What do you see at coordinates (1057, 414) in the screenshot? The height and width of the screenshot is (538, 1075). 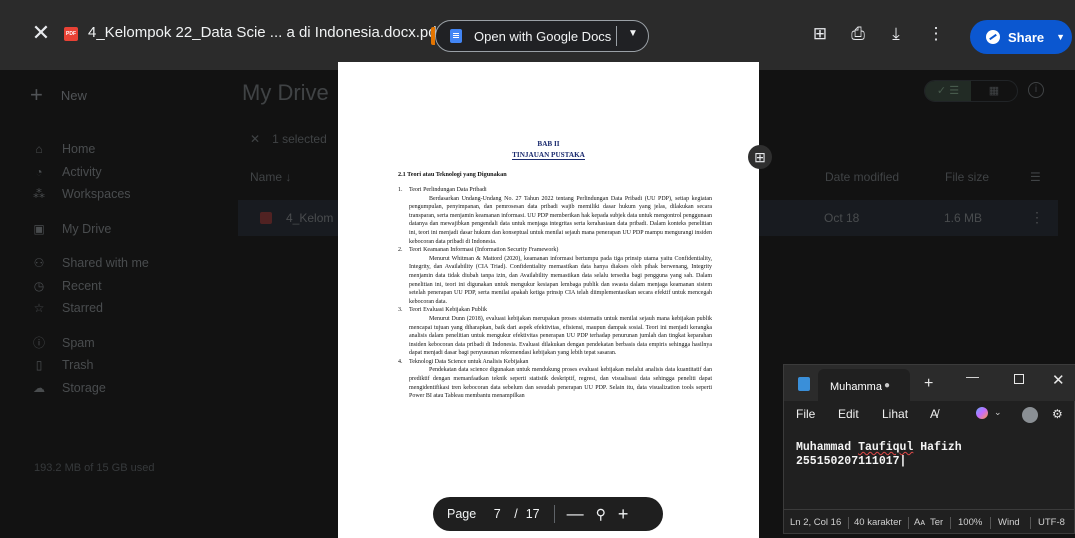 I see `gear-icon: ⚙` at bounding box center [1057, 414].